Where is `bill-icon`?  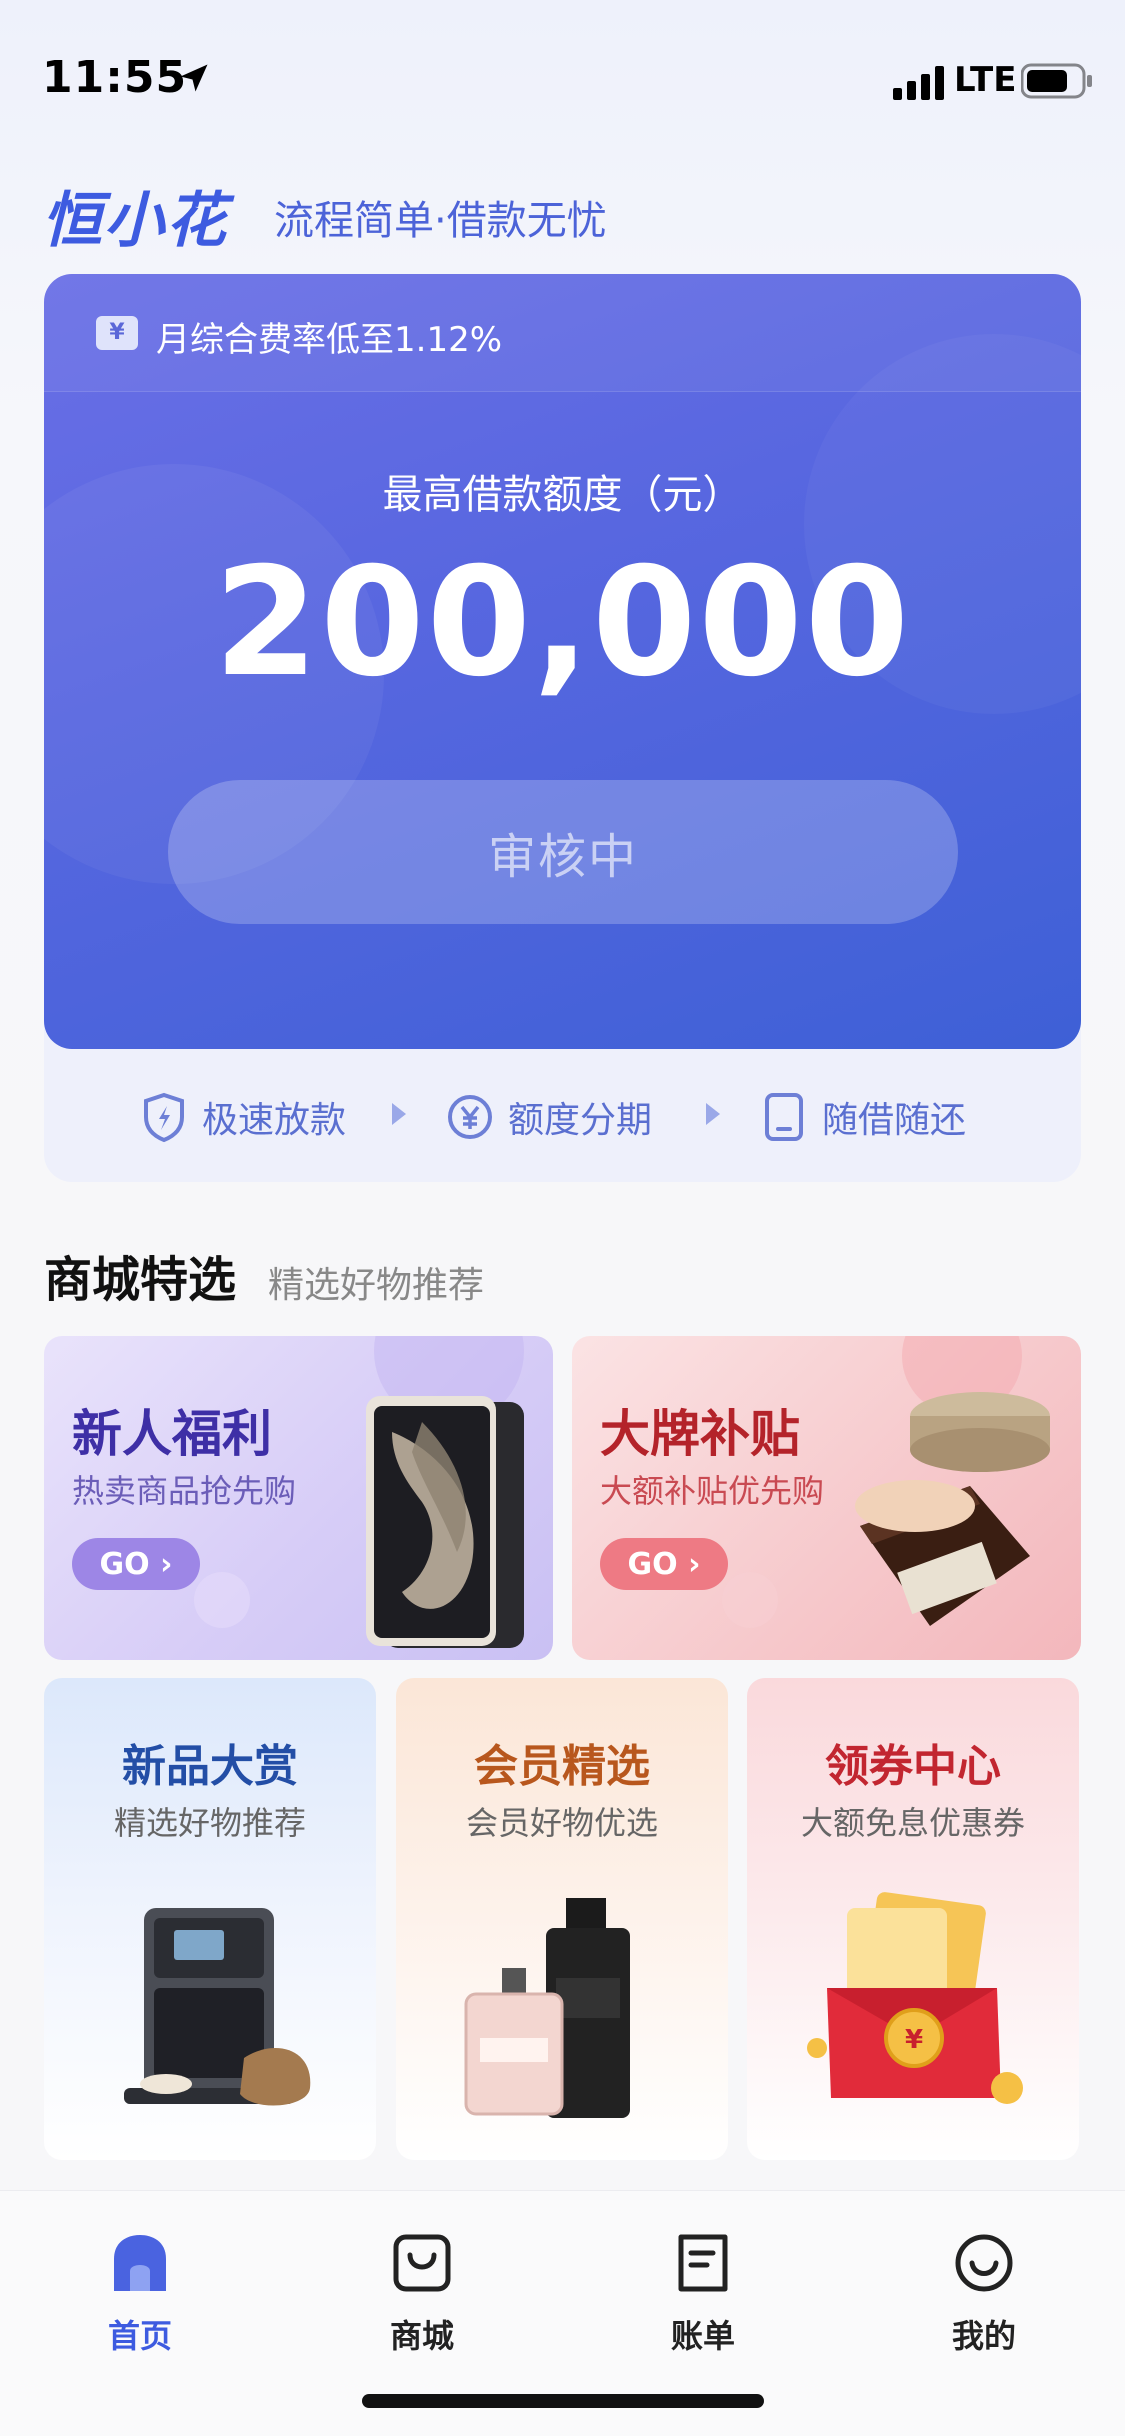
bill-icon is located at coordinates (703, 2263).